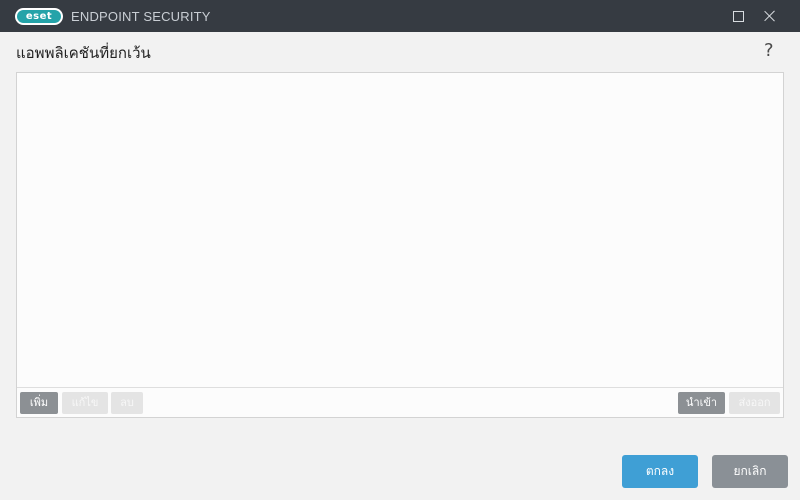  I want to click on eset-logo-text: eset, so click(39, 16).